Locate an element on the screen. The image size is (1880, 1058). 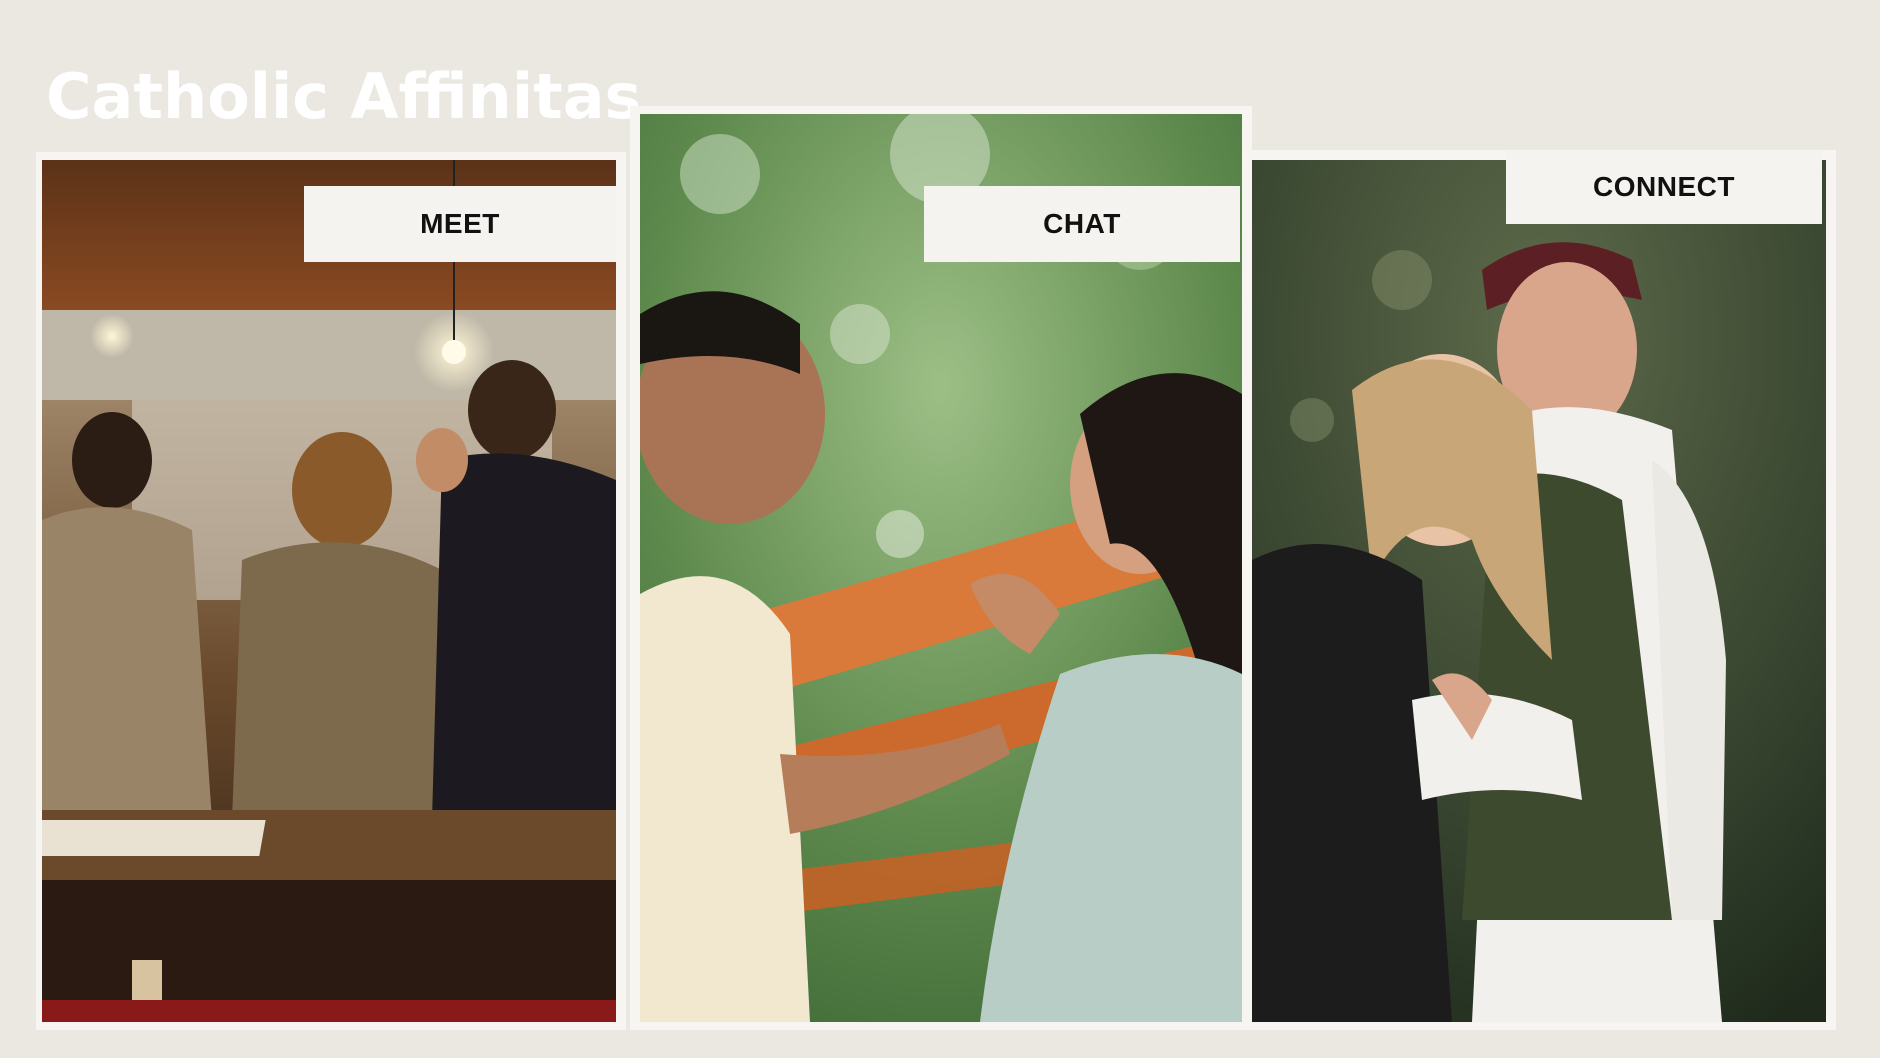
chat-label: CHAT is located at coordinates (1082, 223).